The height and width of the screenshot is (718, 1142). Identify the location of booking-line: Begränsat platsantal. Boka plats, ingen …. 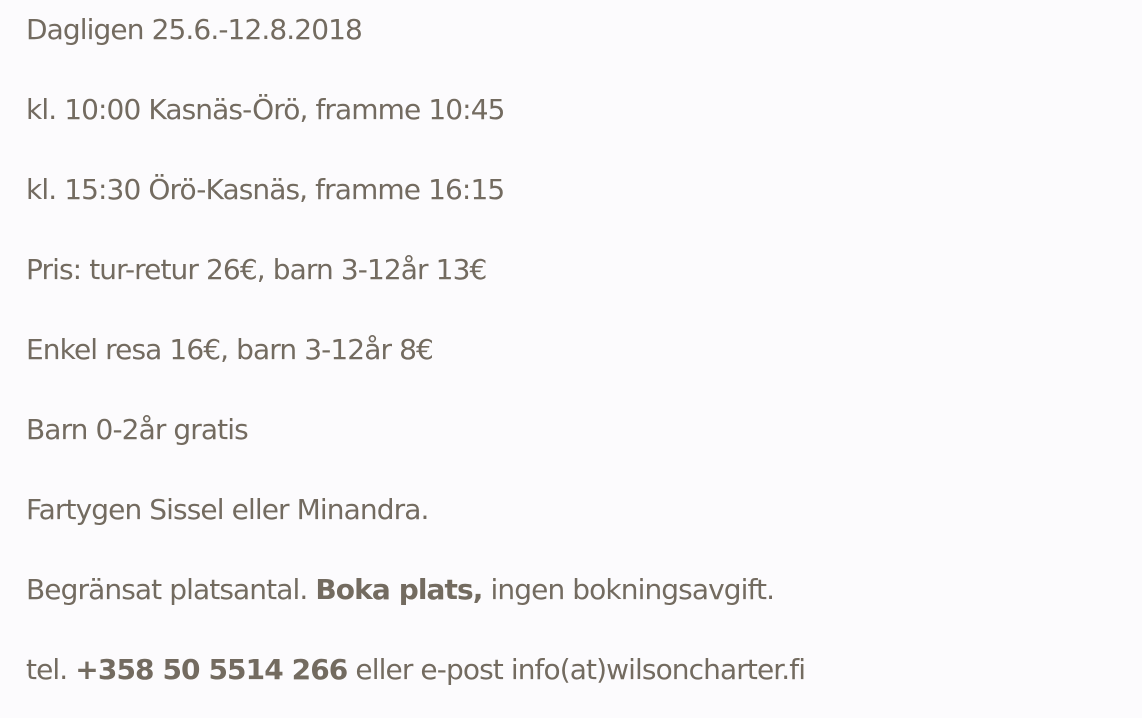
(400, 590).